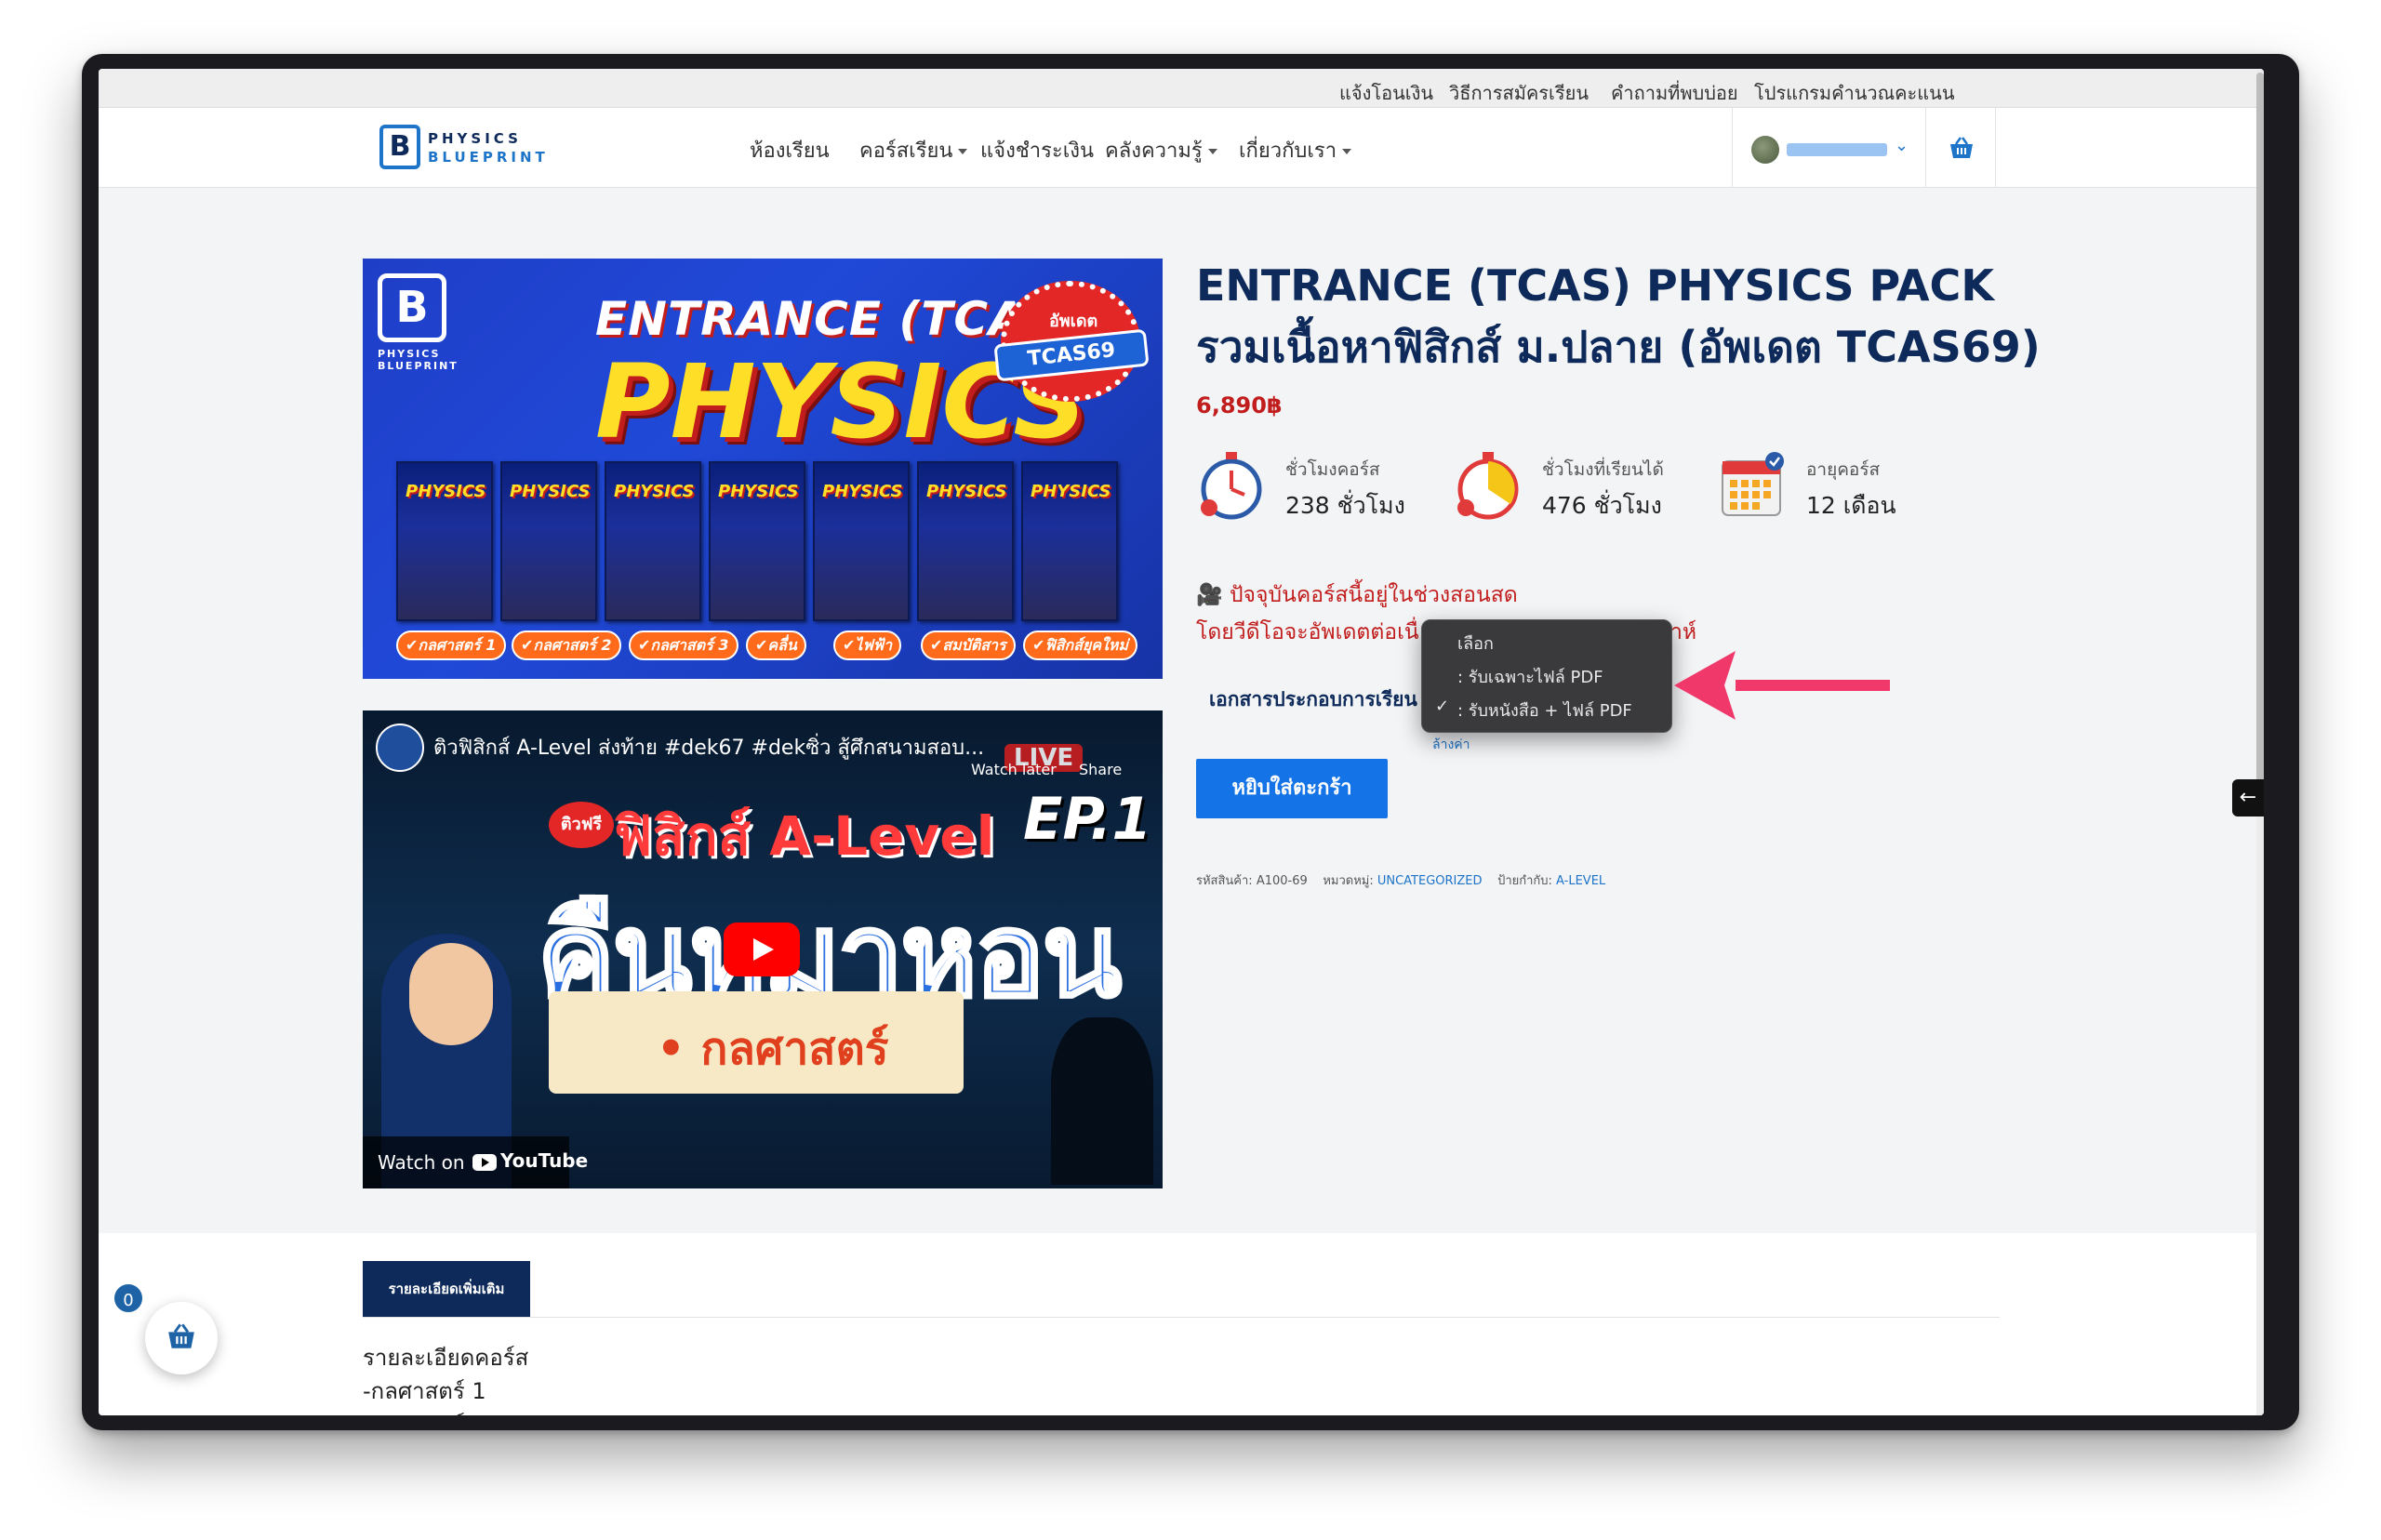 The width and height of the screenshot is (2381, 1540). Describe the element at coordinates (1602, 505) in the screenshot. I see `stat-value: 476 ชั่วโมง` at that location.